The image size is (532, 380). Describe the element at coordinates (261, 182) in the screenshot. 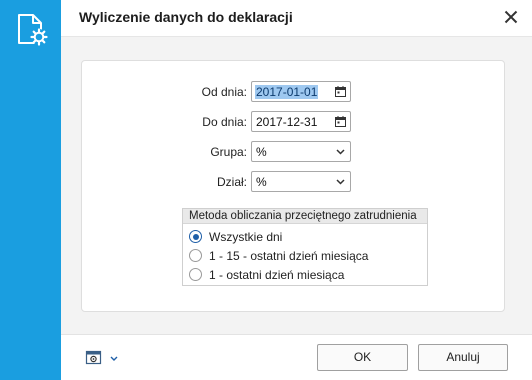

I see `department-value: %` at that location.